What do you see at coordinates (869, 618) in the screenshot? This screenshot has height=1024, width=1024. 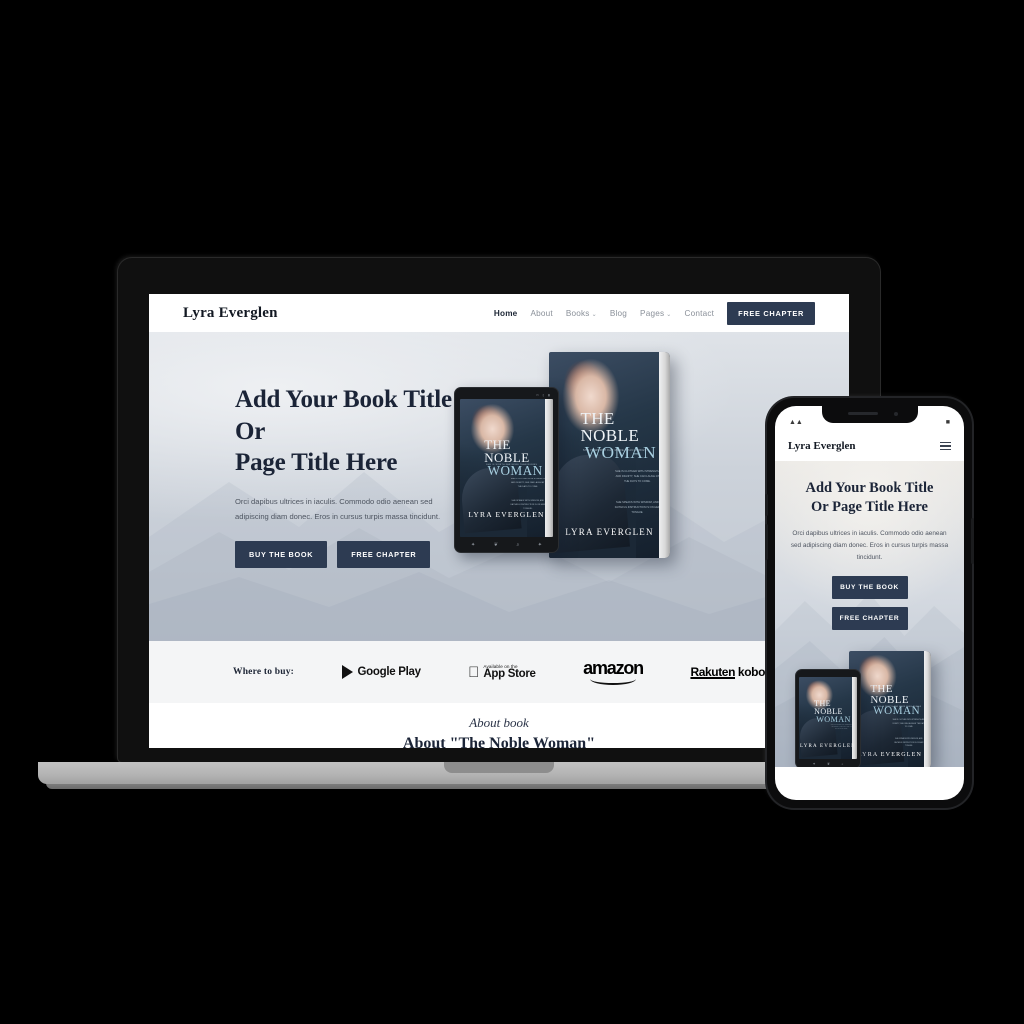 I see `phone-free-chapter-button: FREE CHAPTER` at bounding box center [869, 618].